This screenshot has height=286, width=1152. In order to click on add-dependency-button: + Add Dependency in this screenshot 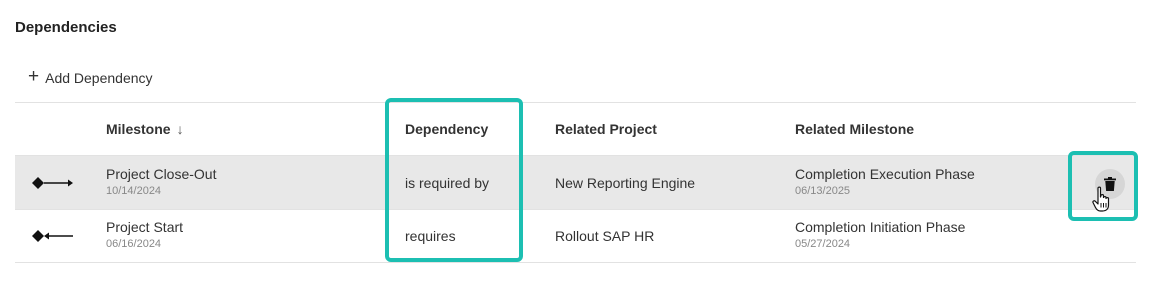, I will do `click(90, 76)`.